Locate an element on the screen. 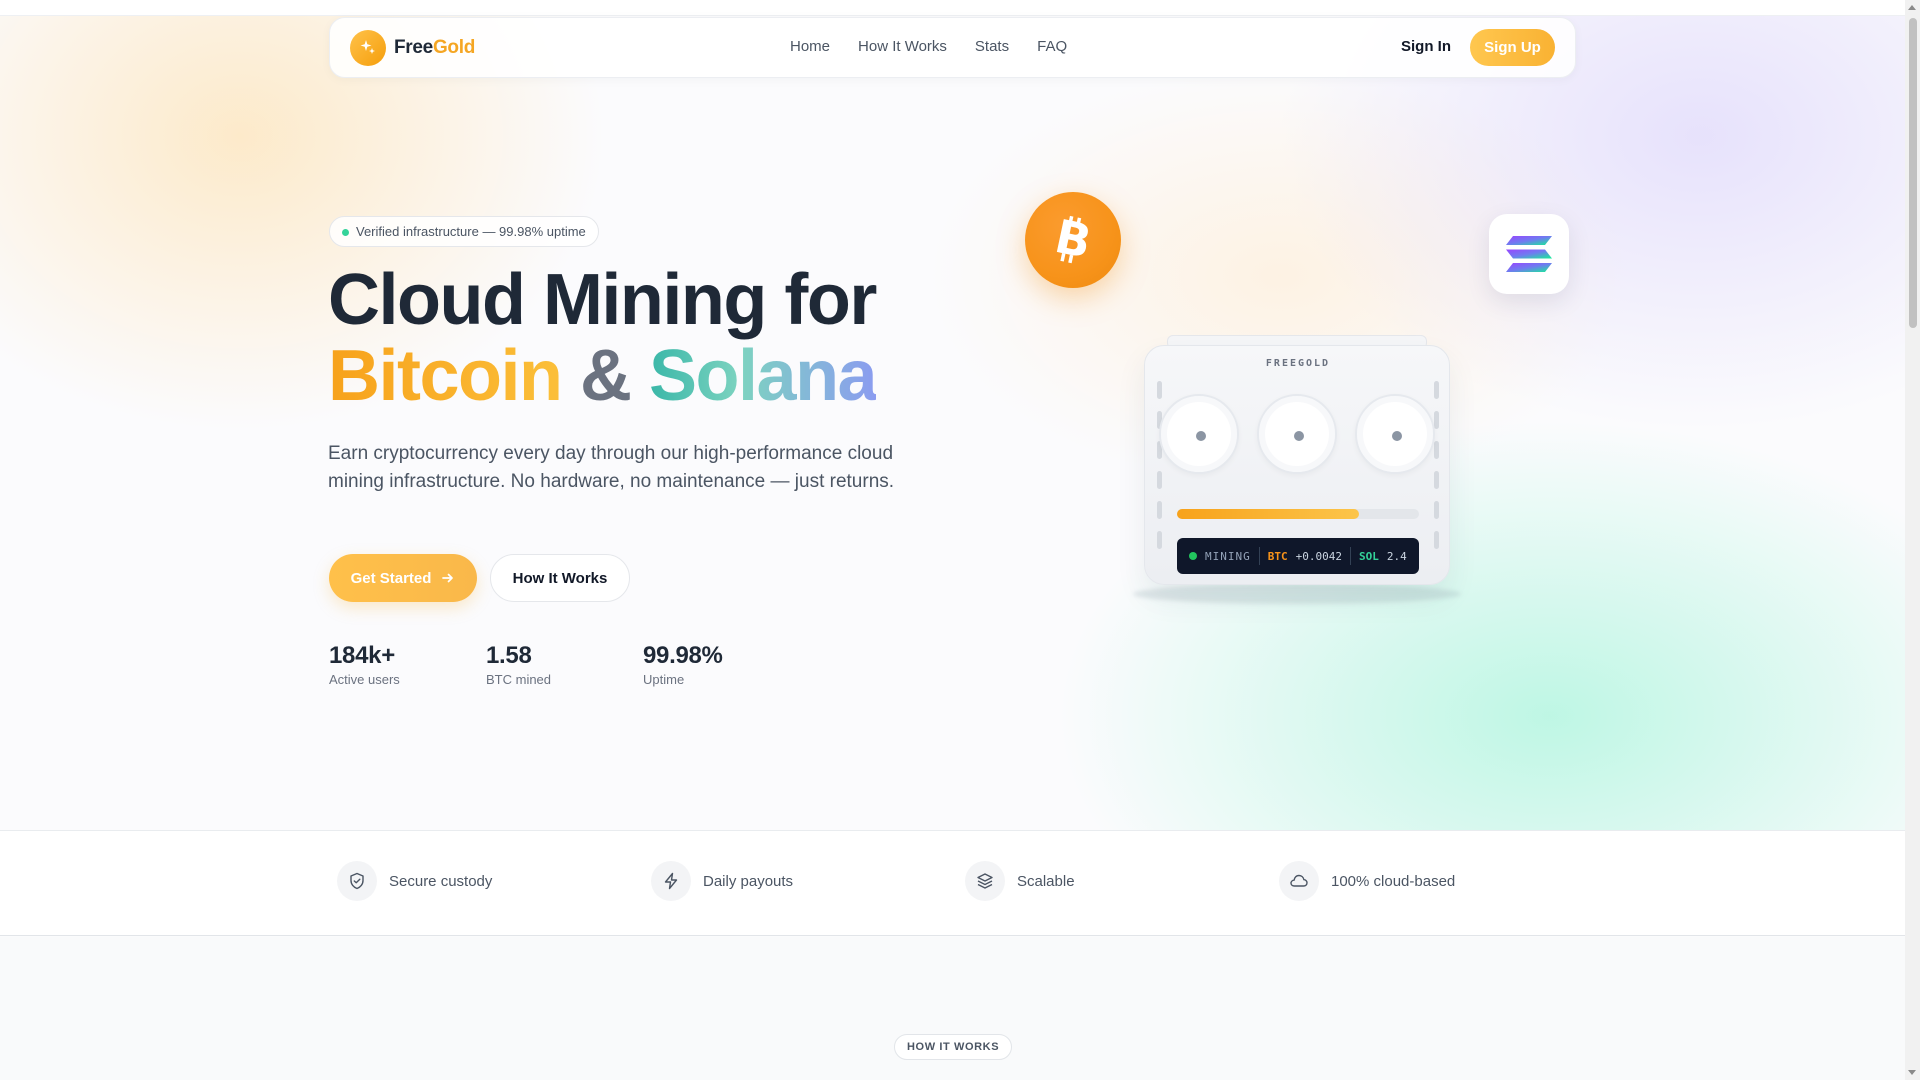 The width and height of the screenshot is (1920, 1080). feature-scalable: Scalable is located at coordinates (1020, 881).